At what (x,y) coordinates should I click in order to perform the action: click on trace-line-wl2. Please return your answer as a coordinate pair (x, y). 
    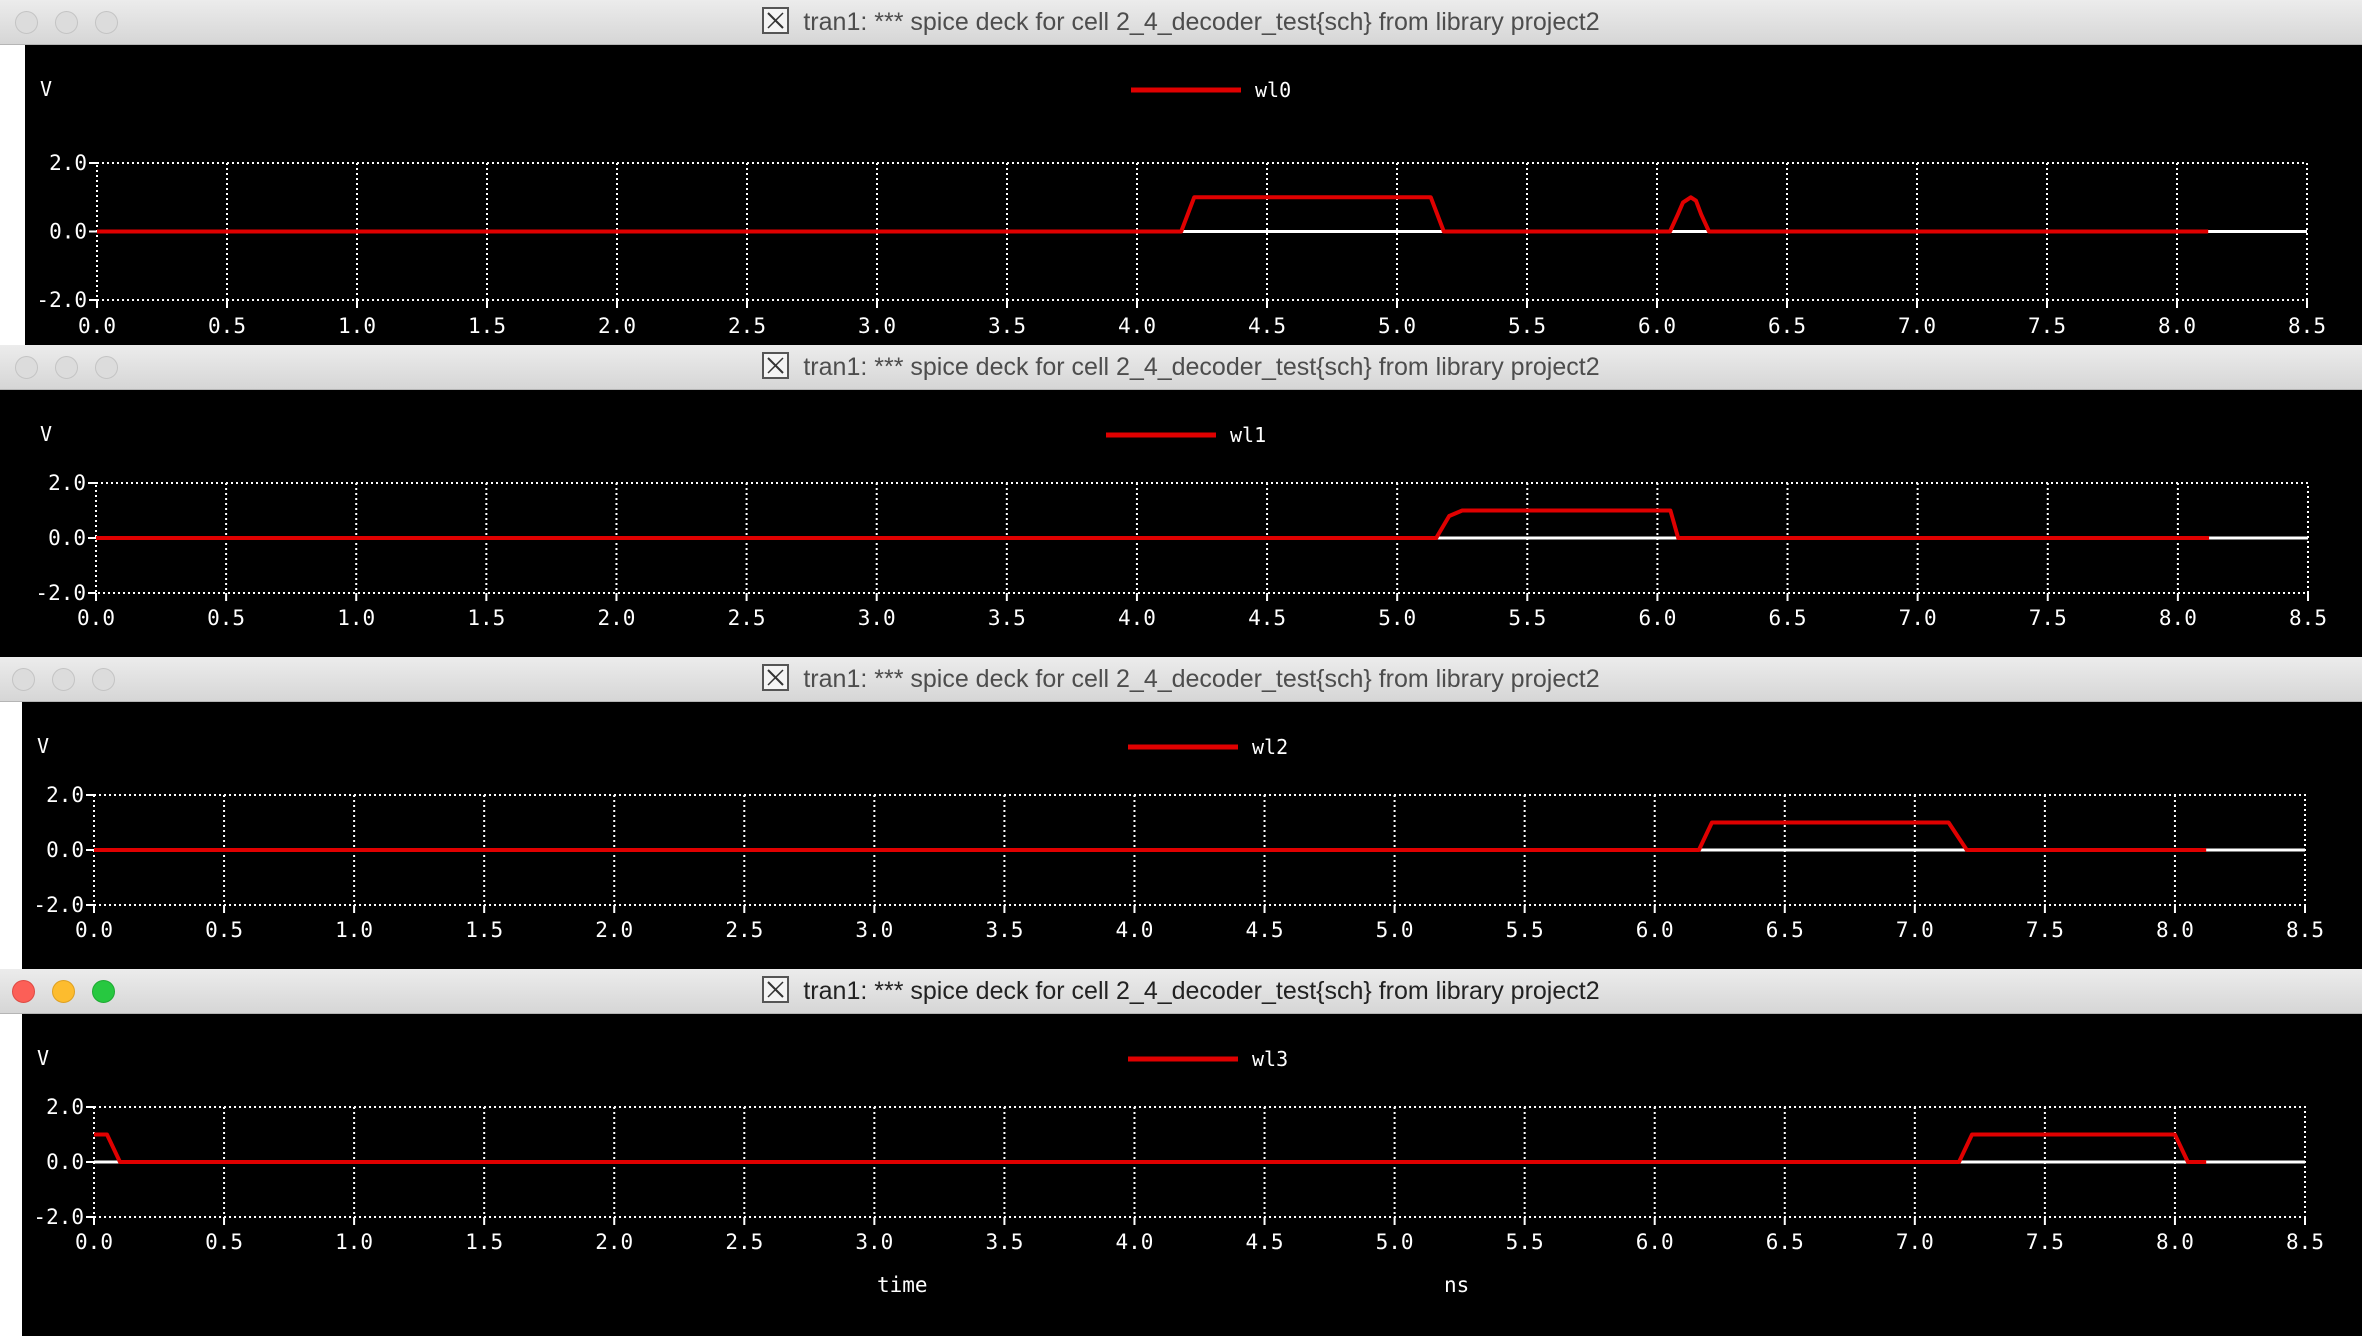
    Looking at the image, I should click on (1150, 836).